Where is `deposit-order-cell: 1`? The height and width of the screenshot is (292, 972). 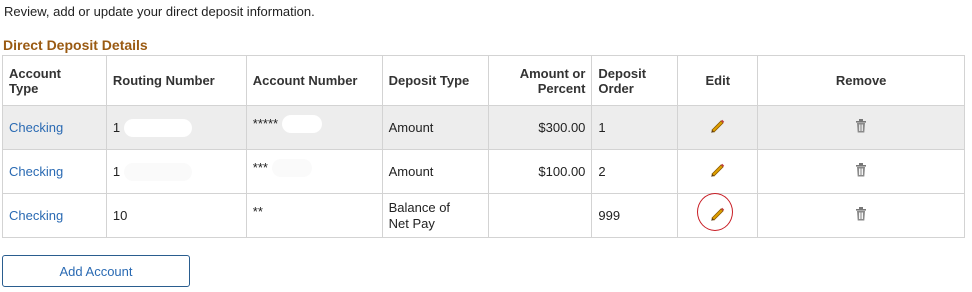
deposit-order-cell: 1 is located at coordinates (635, 127).